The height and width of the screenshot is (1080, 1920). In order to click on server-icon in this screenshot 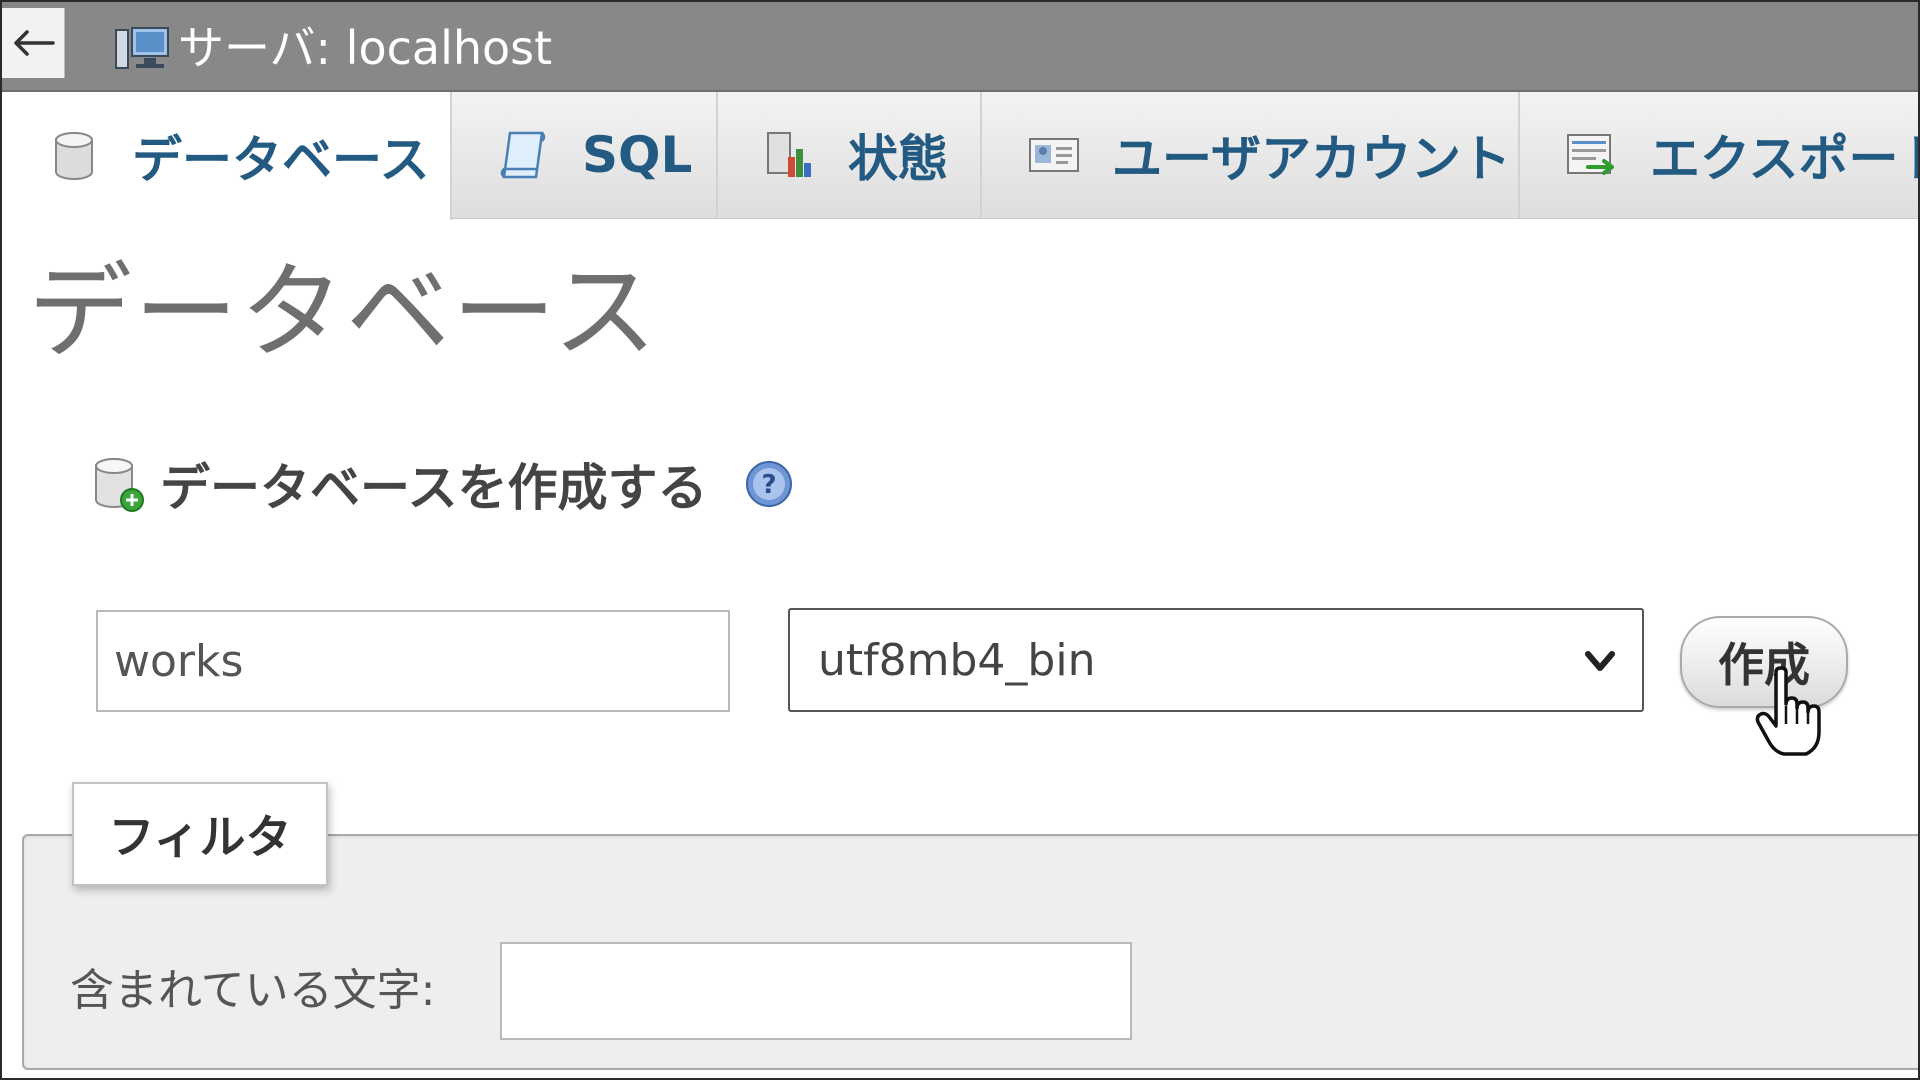, I will do `click(142, 48)`.